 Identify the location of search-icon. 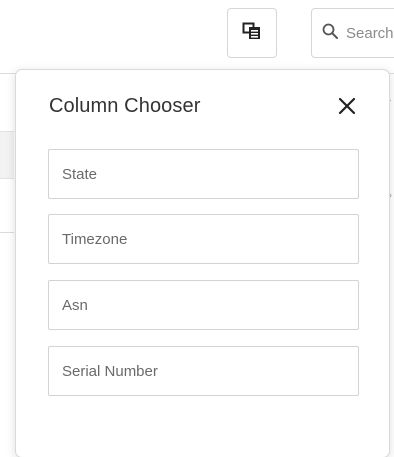
(330, 33).